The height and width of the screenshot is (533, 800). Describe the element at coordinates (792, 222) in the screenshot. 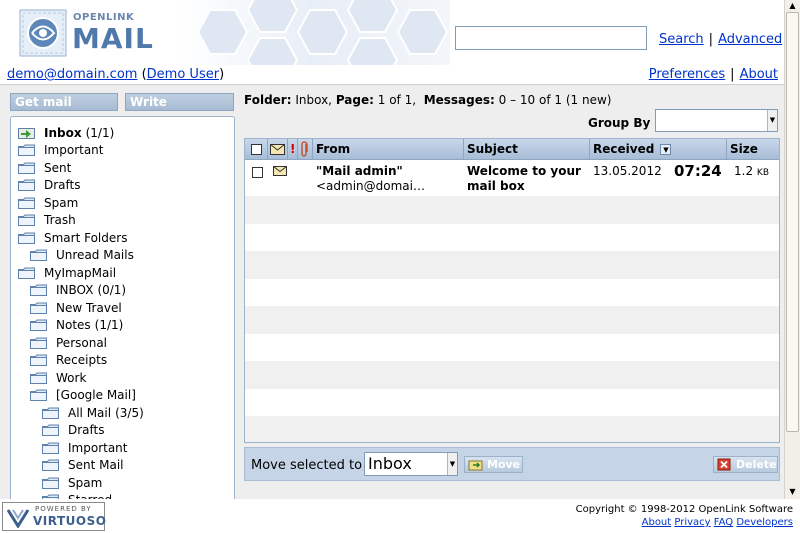

I see `scrollbar-thumb` at that location.